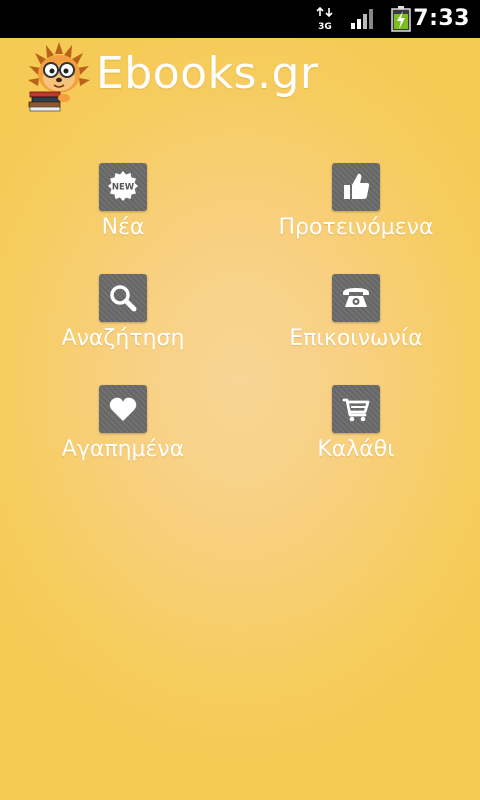  I want to click on battery-charging-icon, so click(401, 19).